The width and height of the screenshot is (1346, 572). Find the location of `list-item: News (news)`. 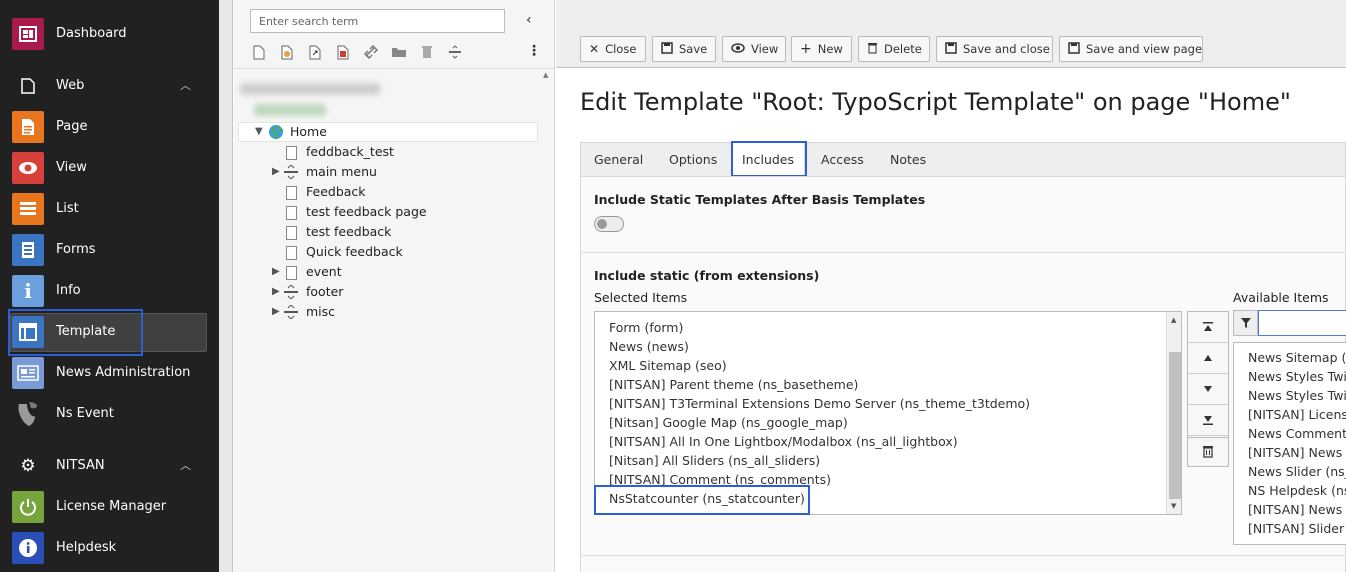

list-item: News (news) is located at coordinates (649, 346).